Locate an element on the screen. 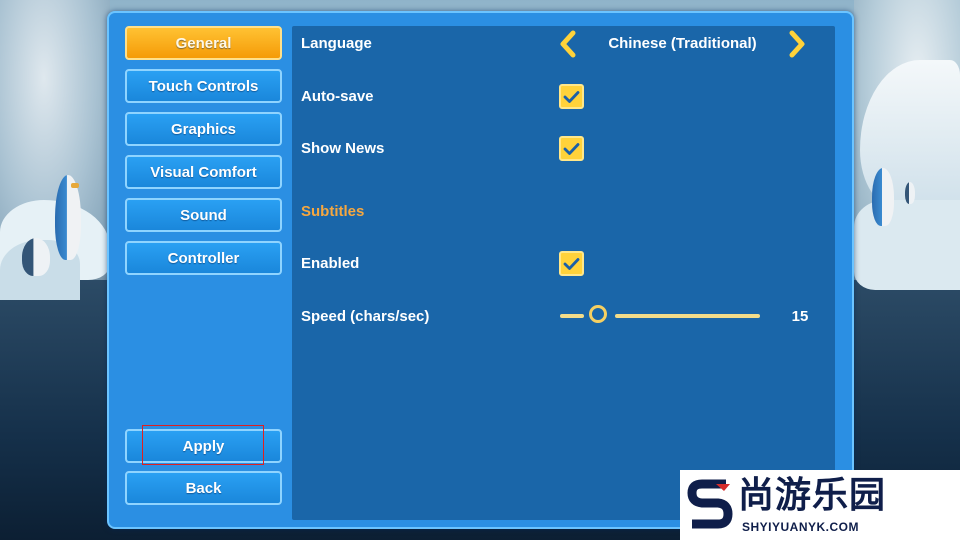 This screenshot has height=540, width=960. show-news-checkbox is located at coordinates (571, 148).